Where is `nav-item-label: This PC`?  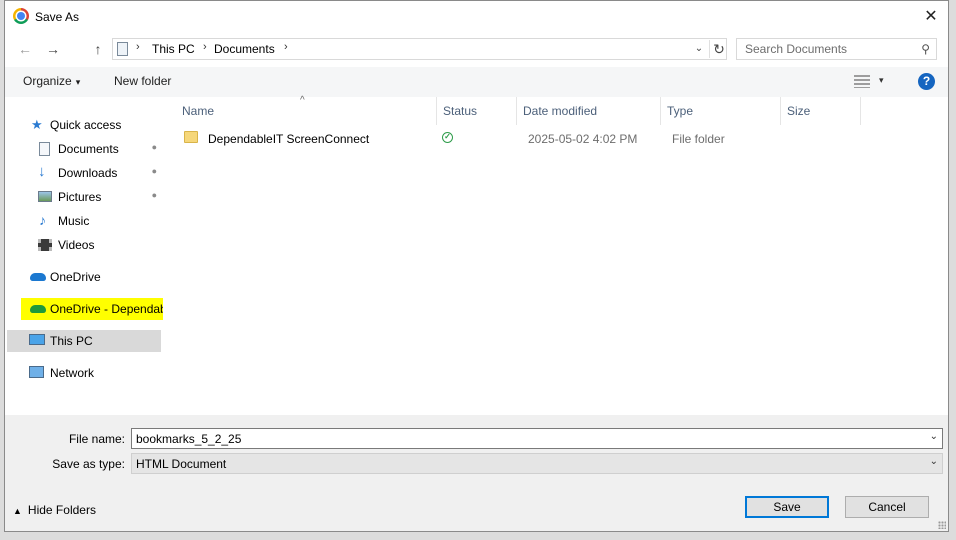
nav-item-label: This PC is located at coordinates (71, 341).